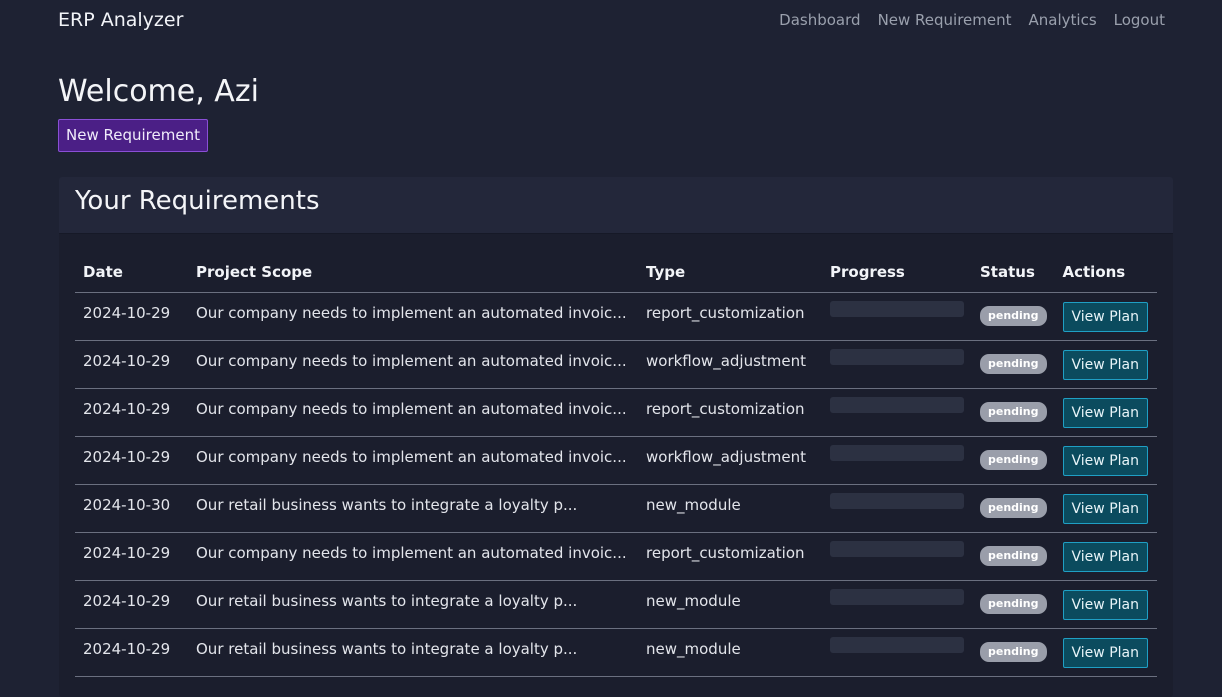  Describe the element at coordinates (197, 201) in the screenshot. I see `card-title: Your Requirements` at that location.